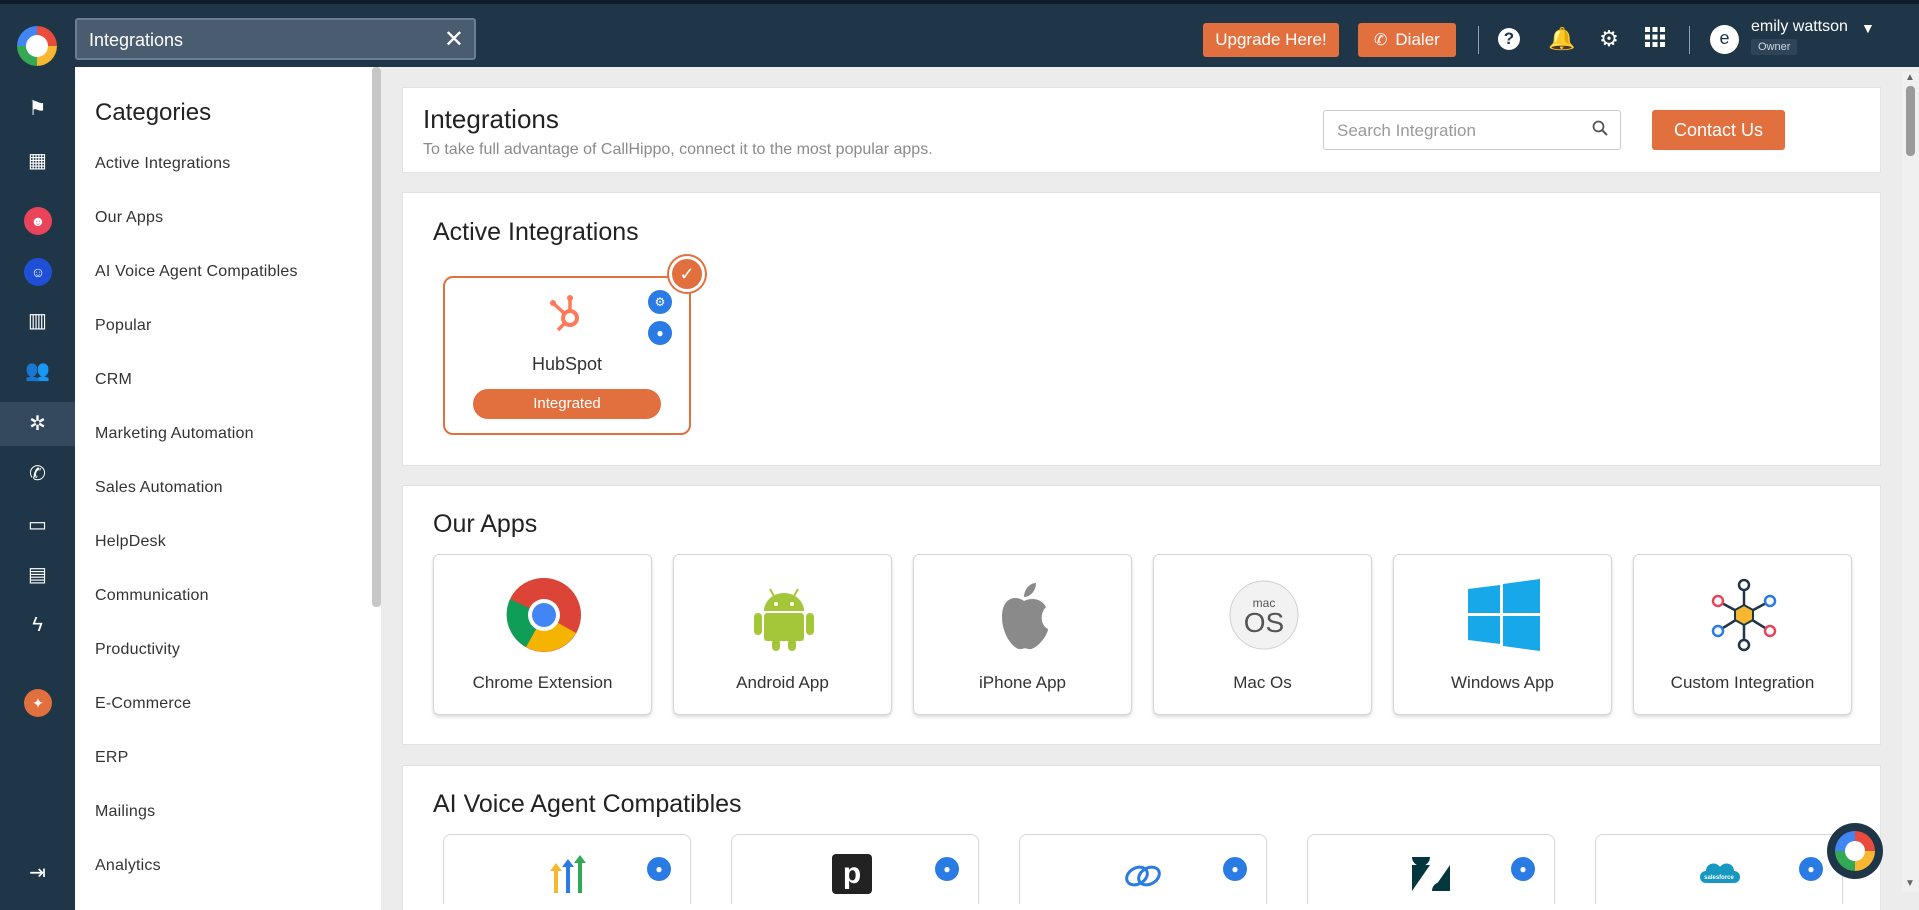 The image size is (1919, 910). I want to click on dialer-button: ✆ Dialer, so click(1407, 40).